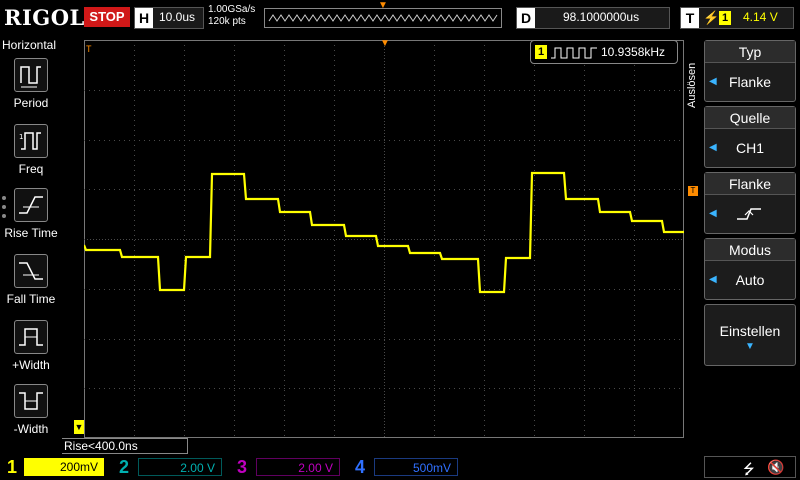 This screenshot has height=480, width=800. I want to click on channel-1-scale: 200mV, so click(64, 467).